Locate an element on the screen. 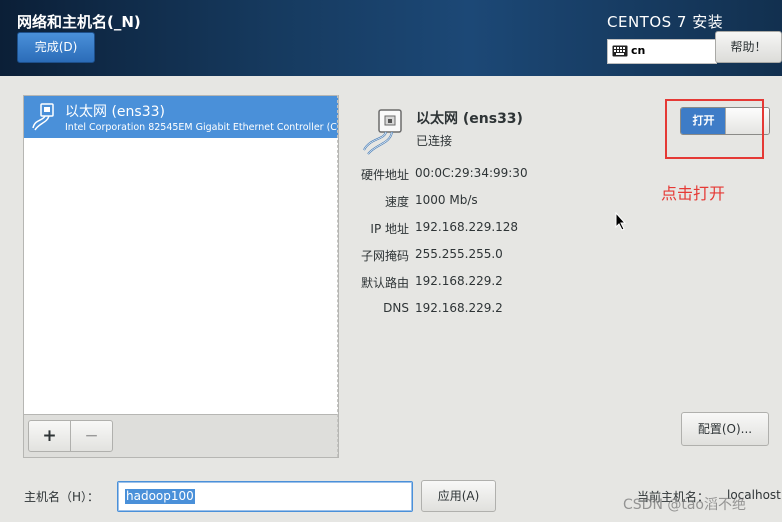 This screenshot has height=522, width=782. info-row-dns: DNS 192.168.229.2 is located at coordinates (490, 311).